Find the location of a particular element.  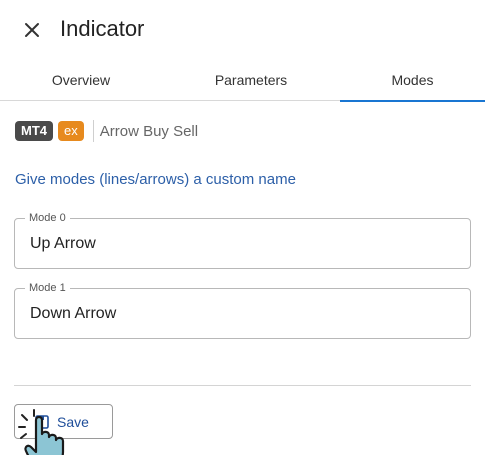

indicator-meta: MT4 ex Arrow Buy Sell is located at coordinates (106, 131).